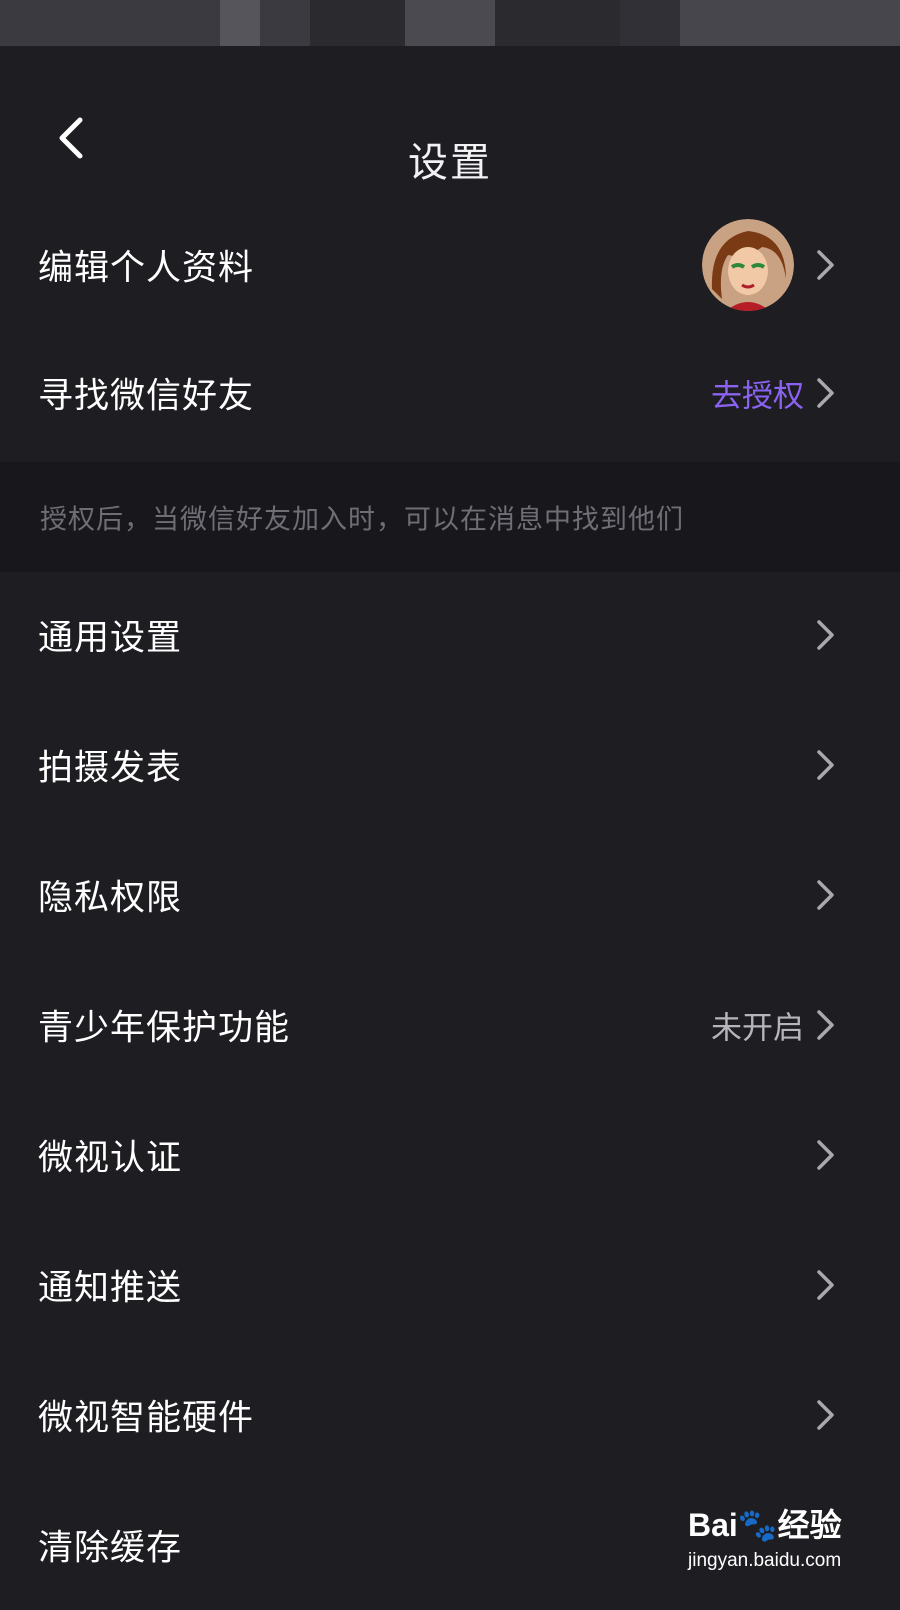 The height and width of the screenshot is (1610, 900). I want to click on row-label: 青少年保护功能, so click(164, 1028).